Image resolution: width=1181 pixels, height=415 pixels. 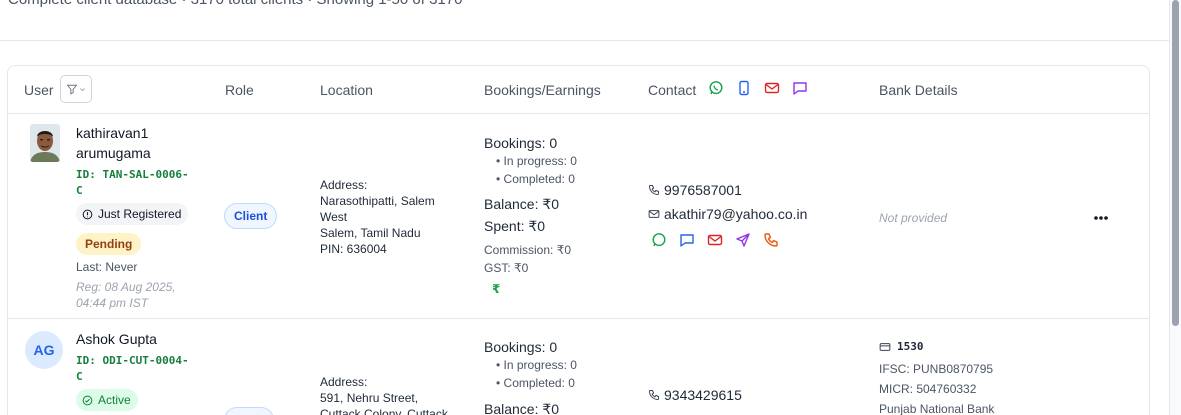 I want to click on commission: Commission: ₹0, so click(x=527, y=250).